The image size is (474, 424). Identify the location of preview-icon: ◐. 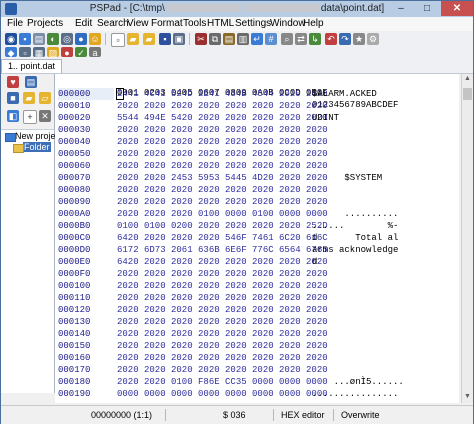
(53, 39).